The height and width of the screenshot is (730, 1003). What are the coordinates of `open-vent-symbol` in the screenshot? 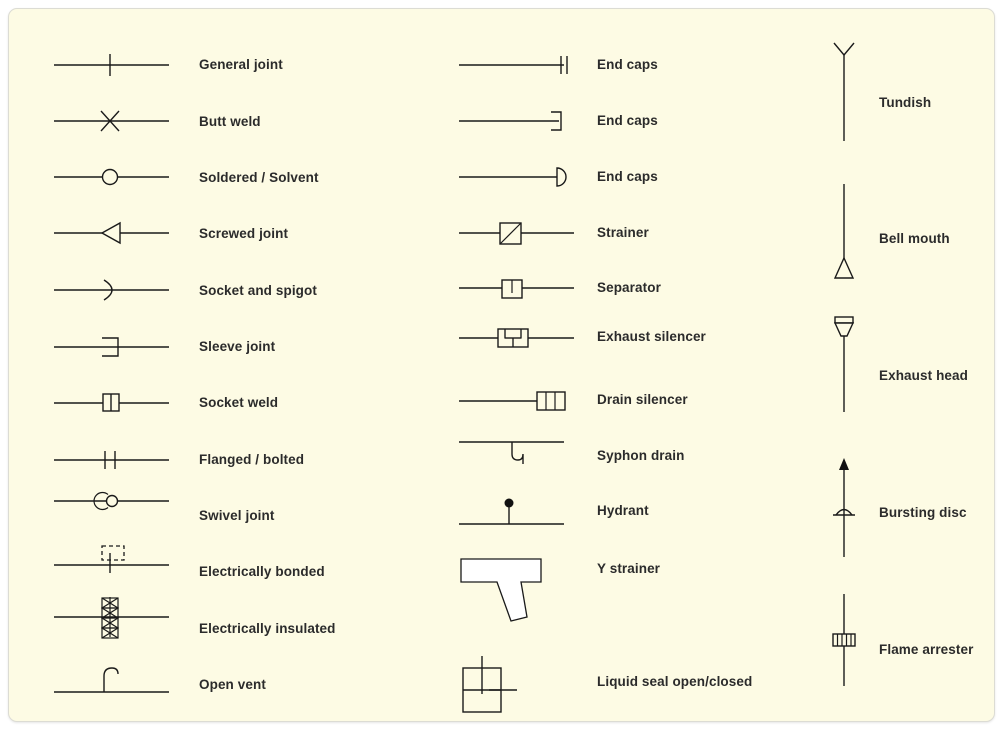 It's located at (111, 680).